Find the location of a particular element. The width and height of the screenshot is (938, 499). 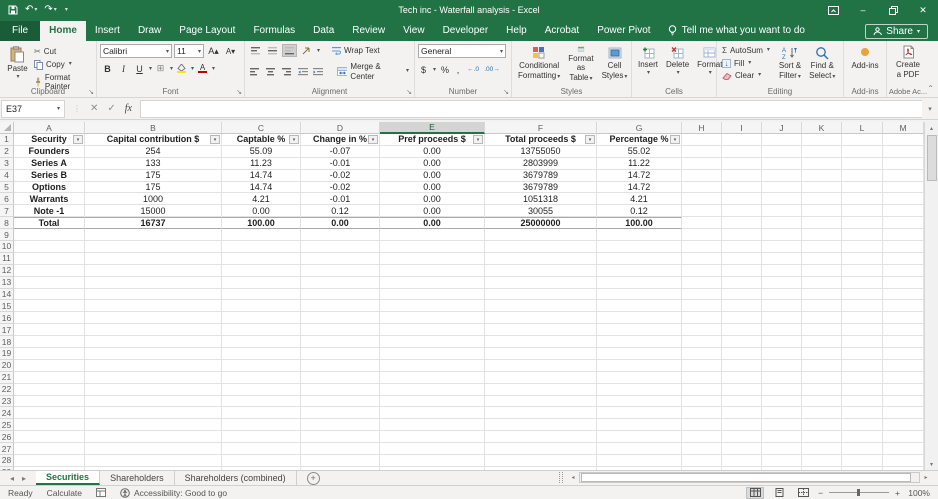

cell-K16 is located at coordinates (822, 318).